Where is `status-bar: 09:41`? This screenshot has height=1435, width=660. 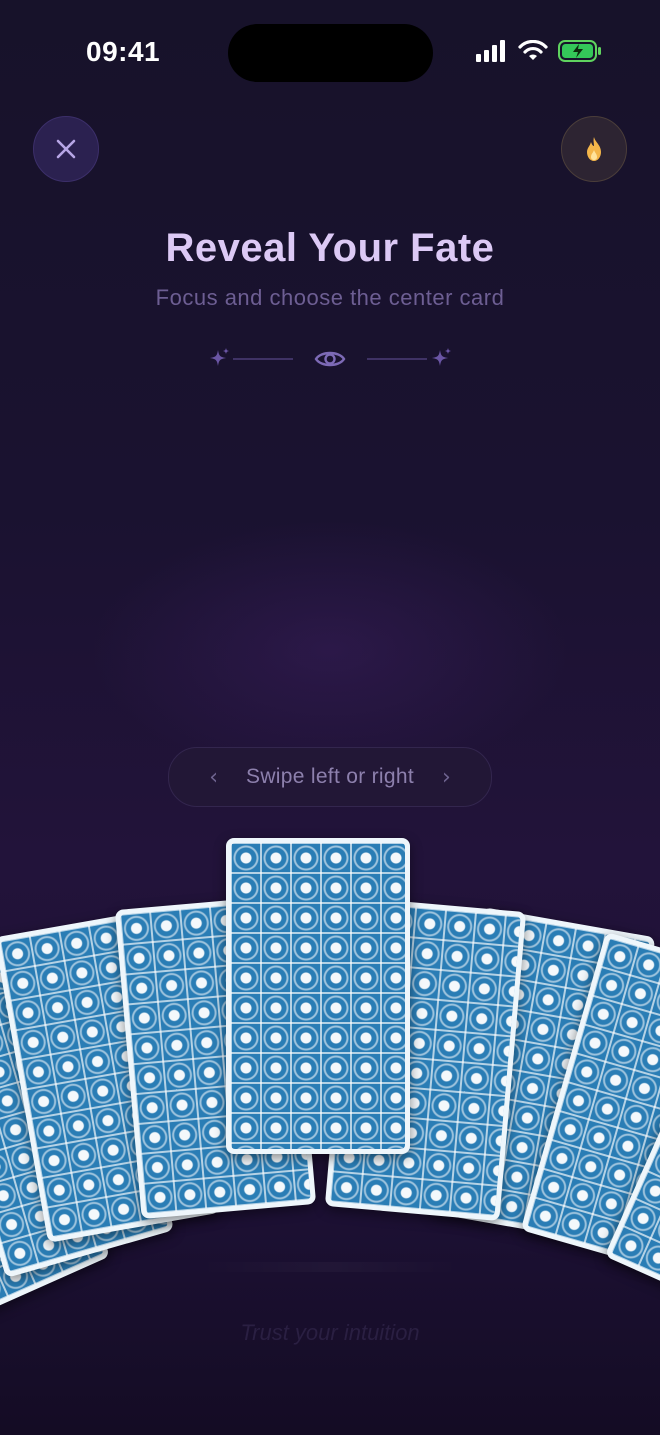 status-bar: 09:41 is located at coordinates (330, 50).